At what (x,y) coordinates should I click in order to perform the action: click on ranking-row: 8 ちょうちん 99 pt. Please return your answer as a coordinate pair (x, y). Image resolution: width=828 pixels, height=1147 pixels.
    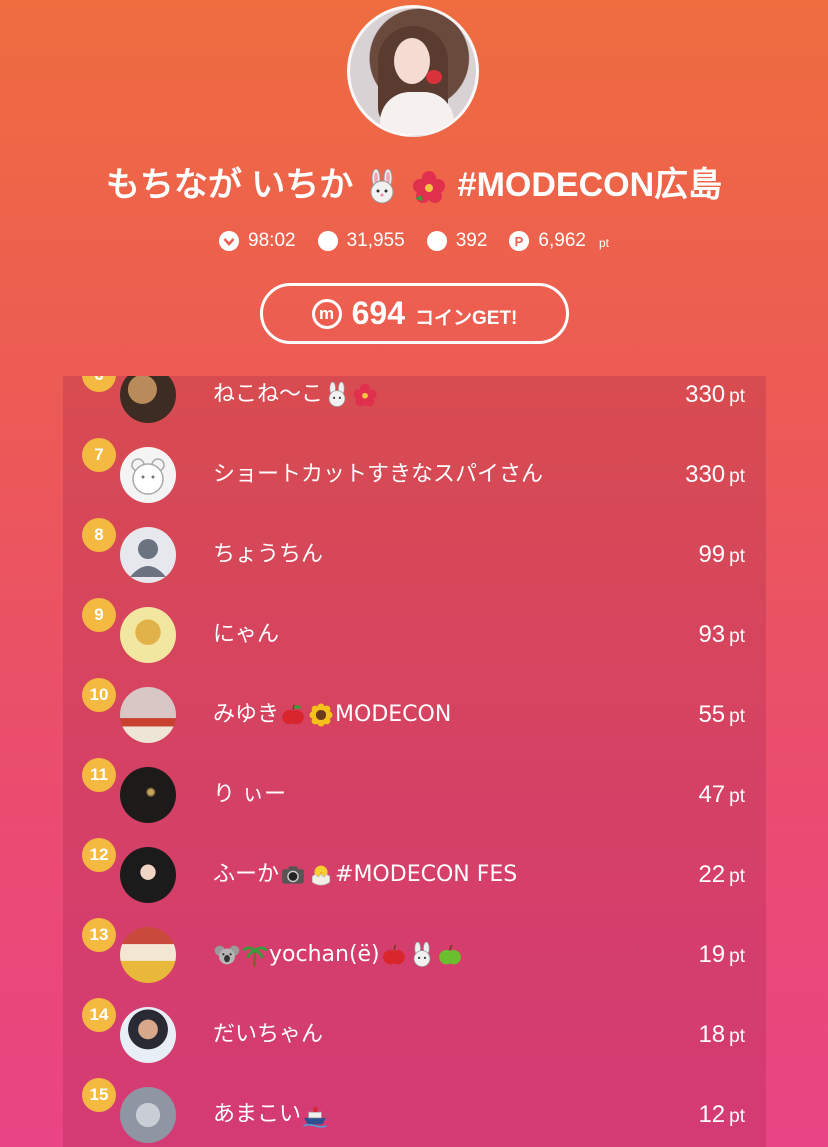
    Looking at the image, I should click on (414, 560).